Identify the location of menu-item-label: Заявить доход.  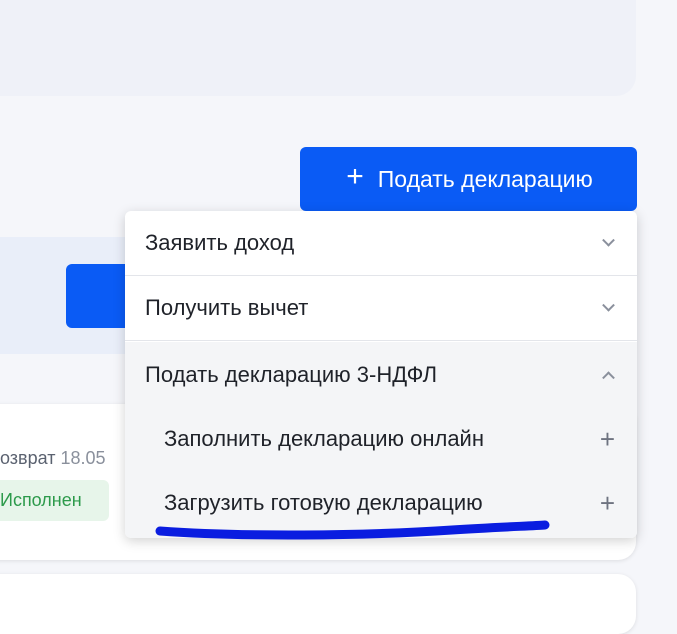
(220, 242).